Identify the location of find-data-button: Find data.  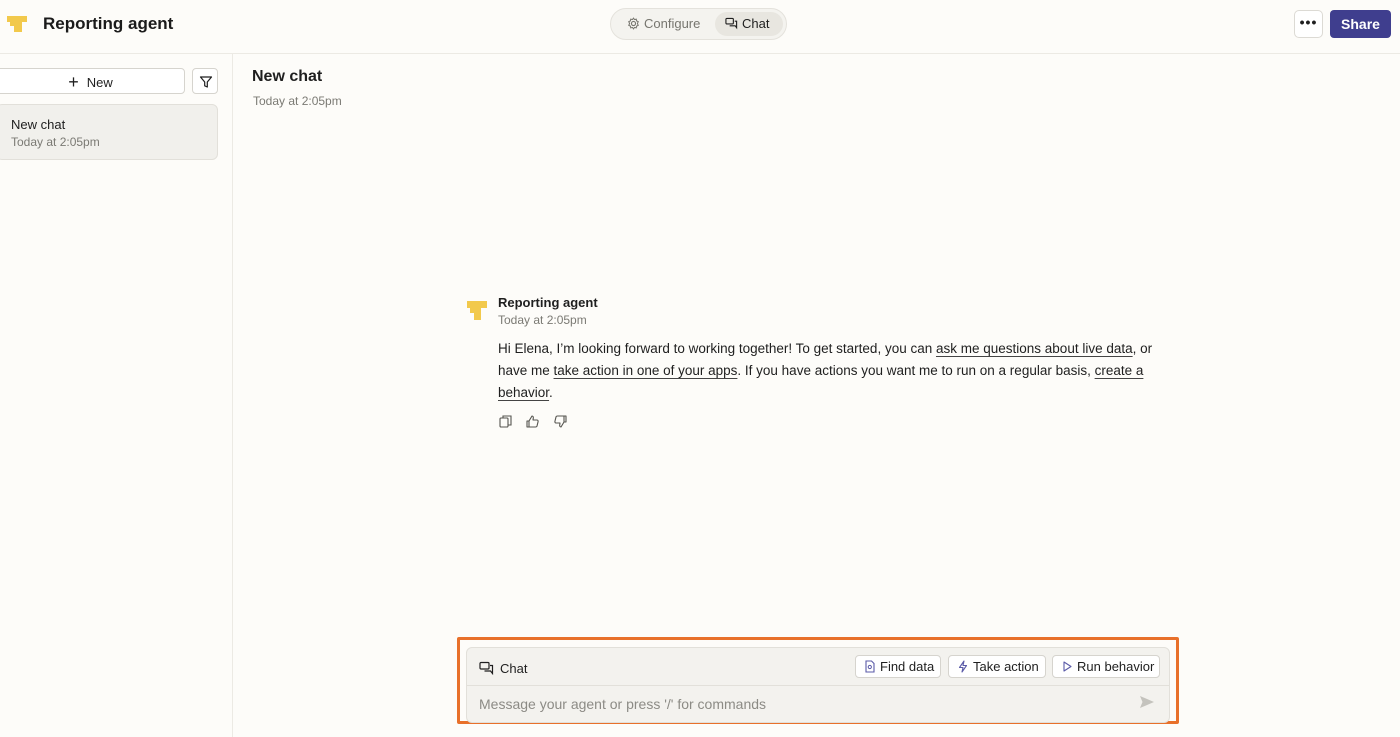
(898, 666).